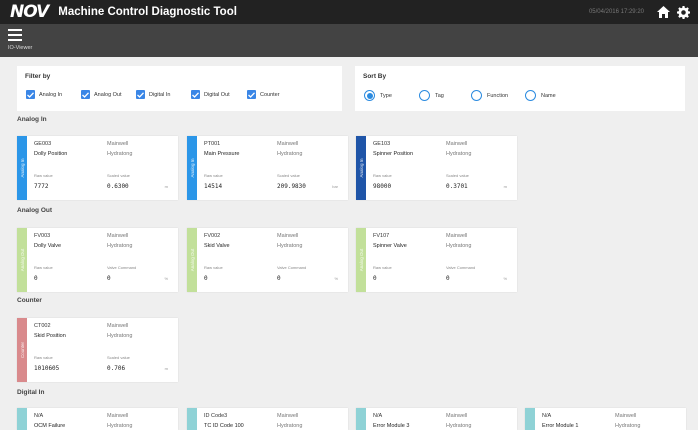  I want to click on sort-title: Sort By, so click(375, 76).